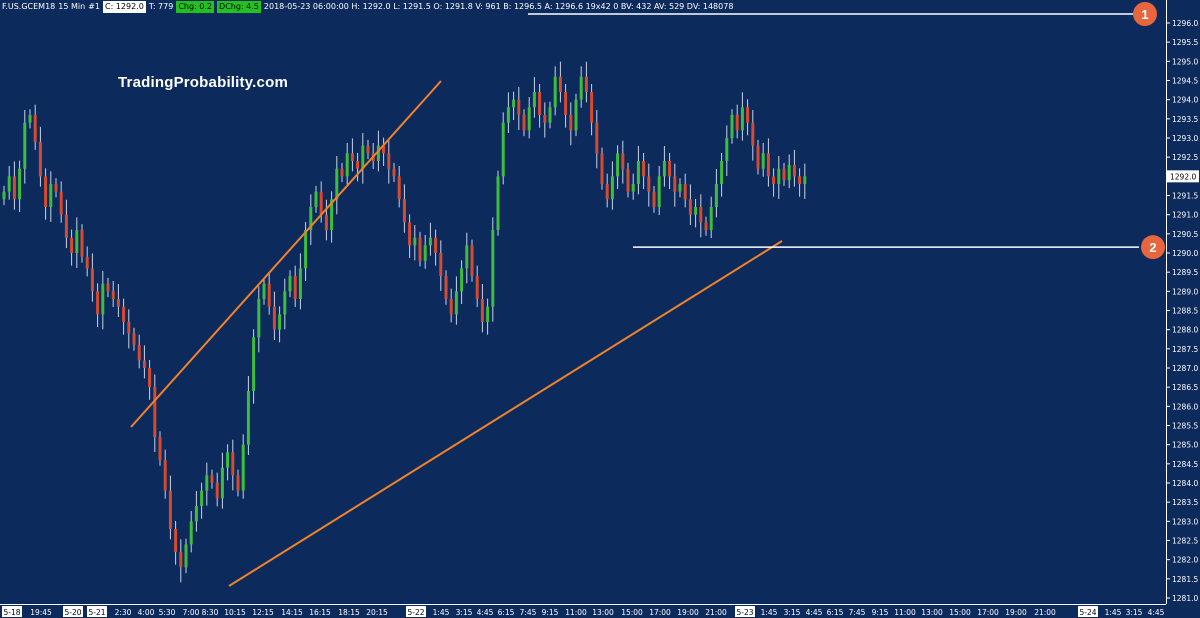 This screenshot has width=1200, height=618. What do you see at coordinates (1185, 81) in the screenshot?
I see `price-tick-label: 1294.5` at bounding box center [1185, 81].